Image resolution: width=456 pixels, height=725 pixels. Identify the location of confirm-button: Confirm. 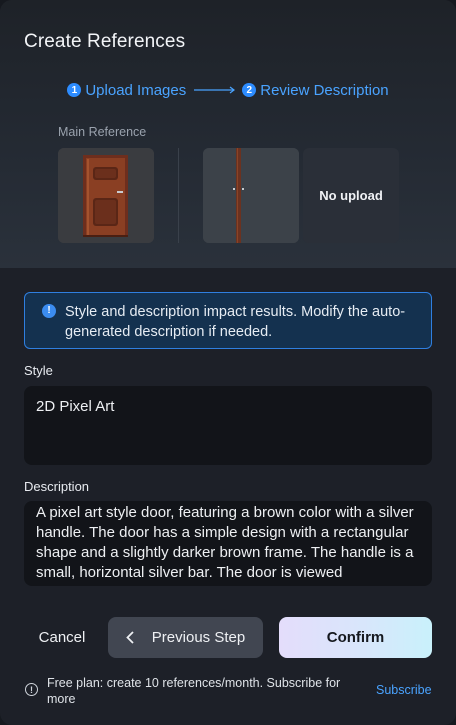
(355, 637).